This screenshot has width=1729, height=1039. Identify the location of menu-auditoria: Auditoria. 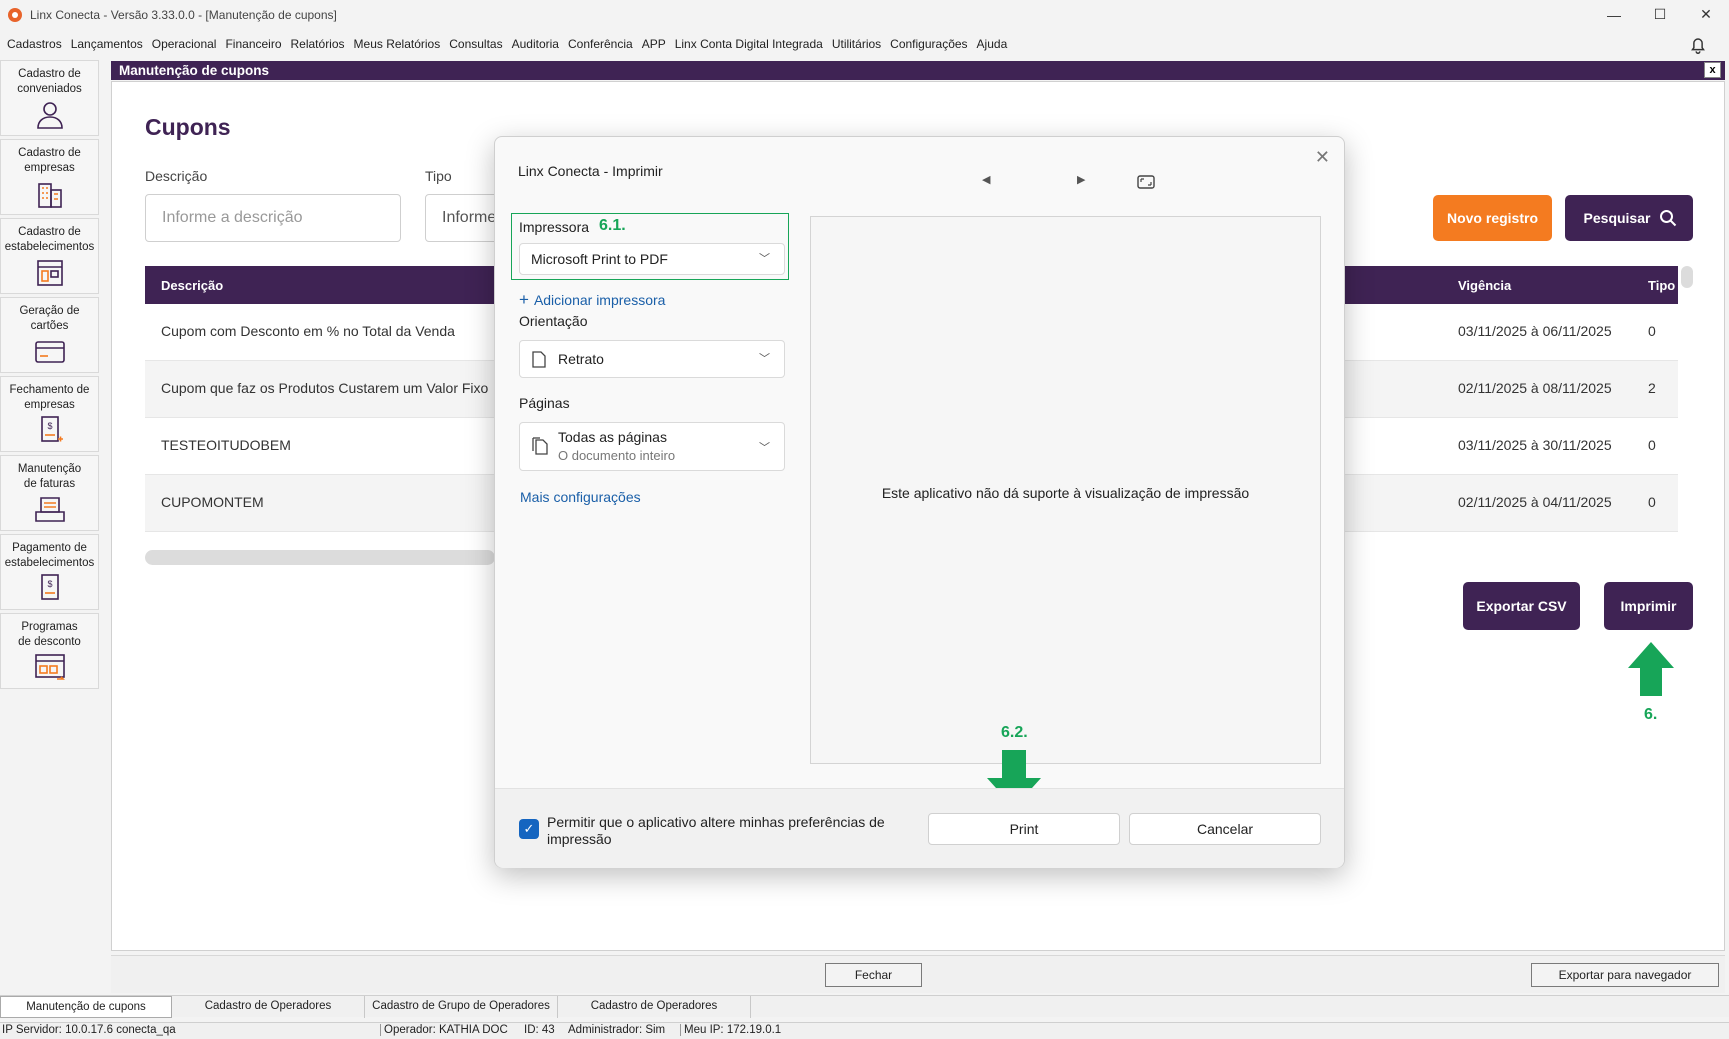
(535, 44).